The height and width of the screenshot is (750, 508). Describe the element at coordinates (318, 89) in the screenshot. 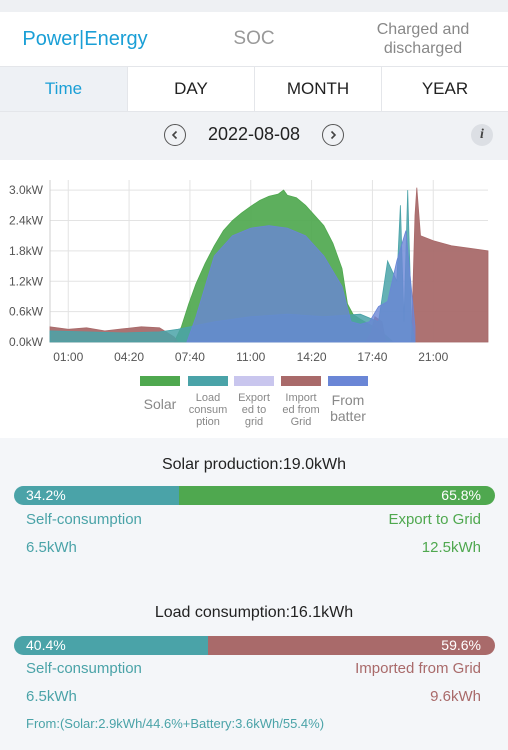

I see `period-month-button: MONTH` at that location.